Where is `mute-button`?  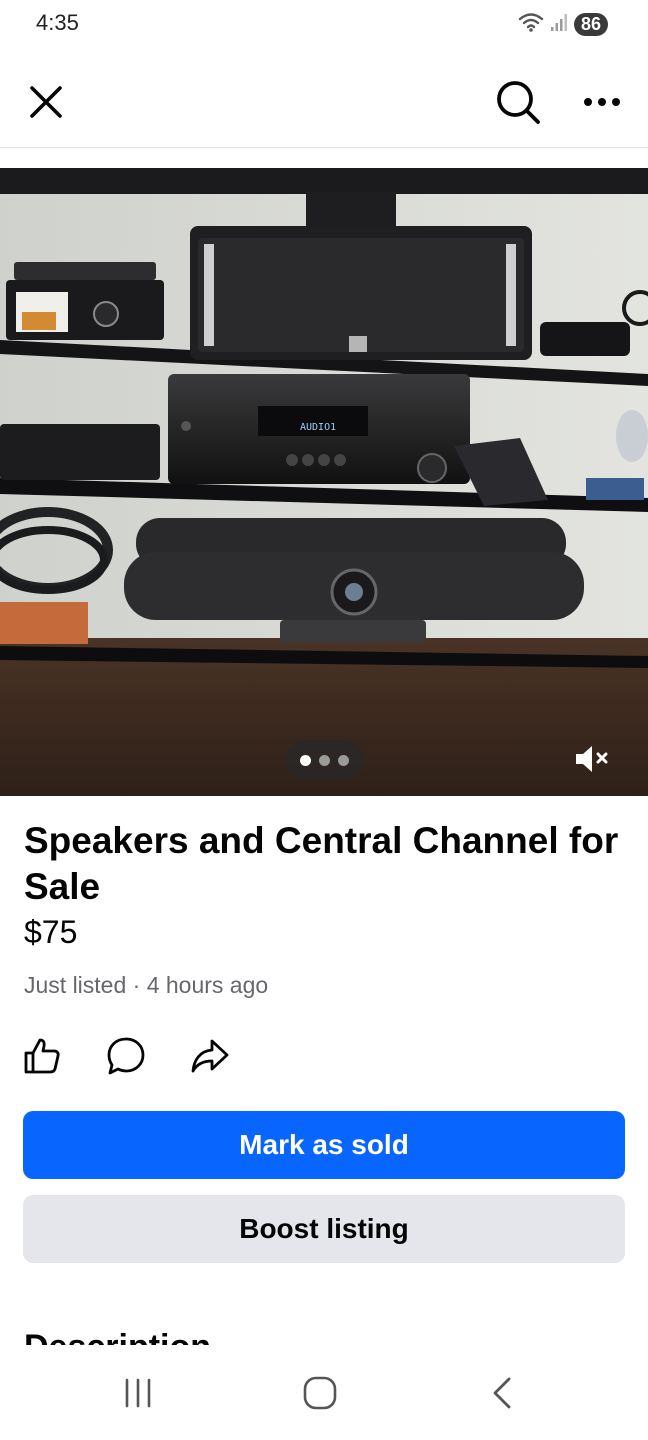 mute-button is located at coordinates (592, 759).